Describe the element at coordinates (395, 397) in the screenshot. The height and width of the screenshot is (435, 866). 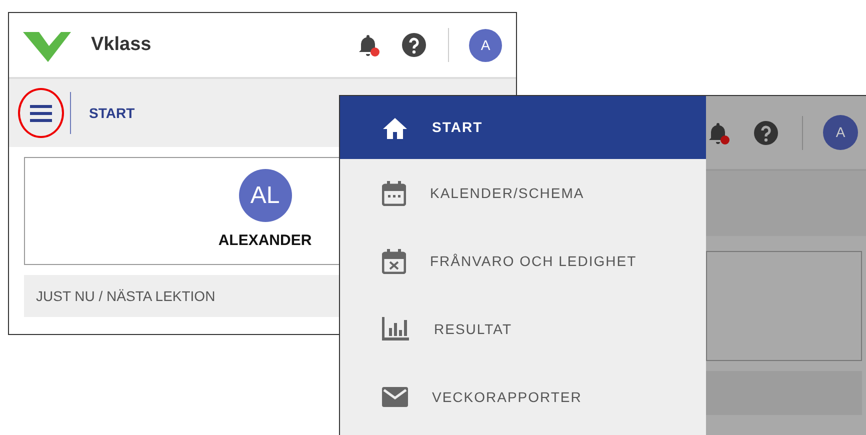
I see `envelope-icon` at that location.